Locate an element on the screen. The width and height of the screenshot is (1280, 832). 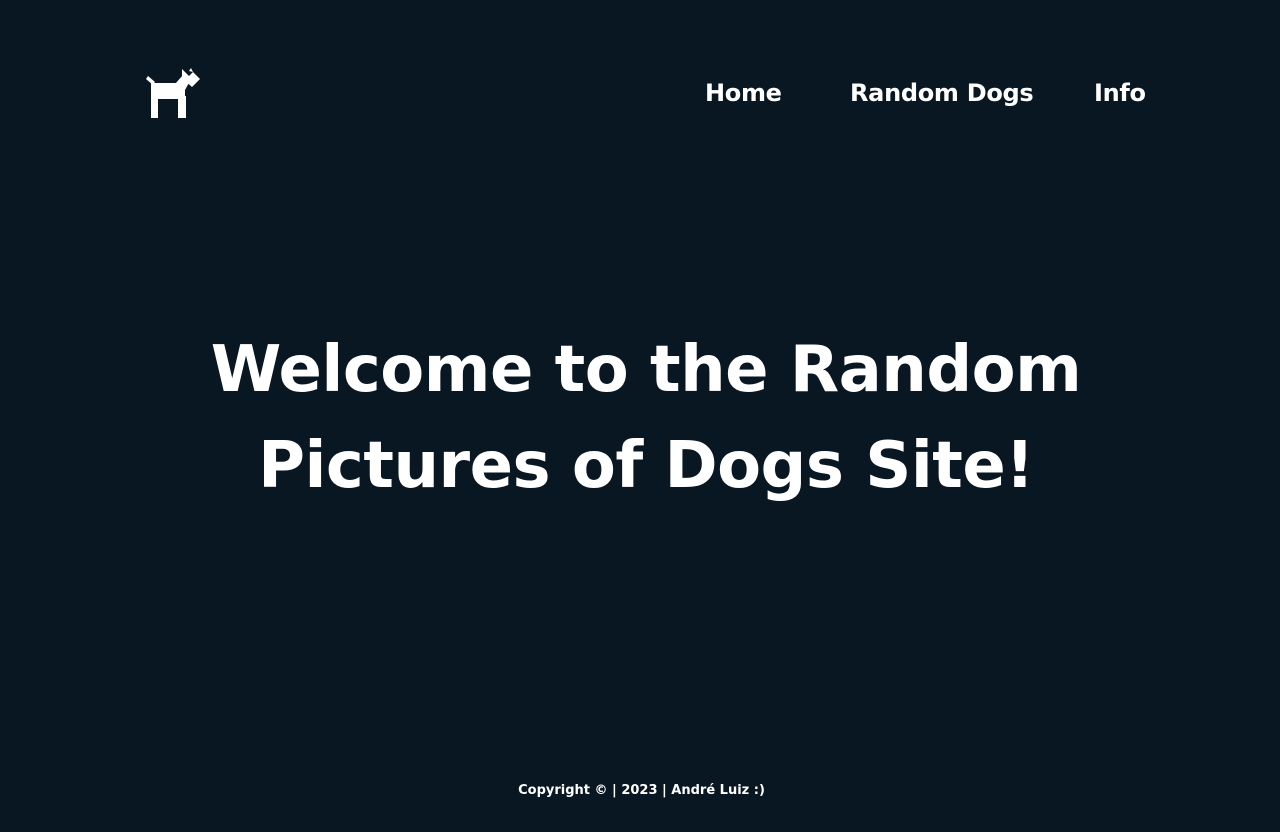
nav-item-home: Home is located at coordinates (743, 93).